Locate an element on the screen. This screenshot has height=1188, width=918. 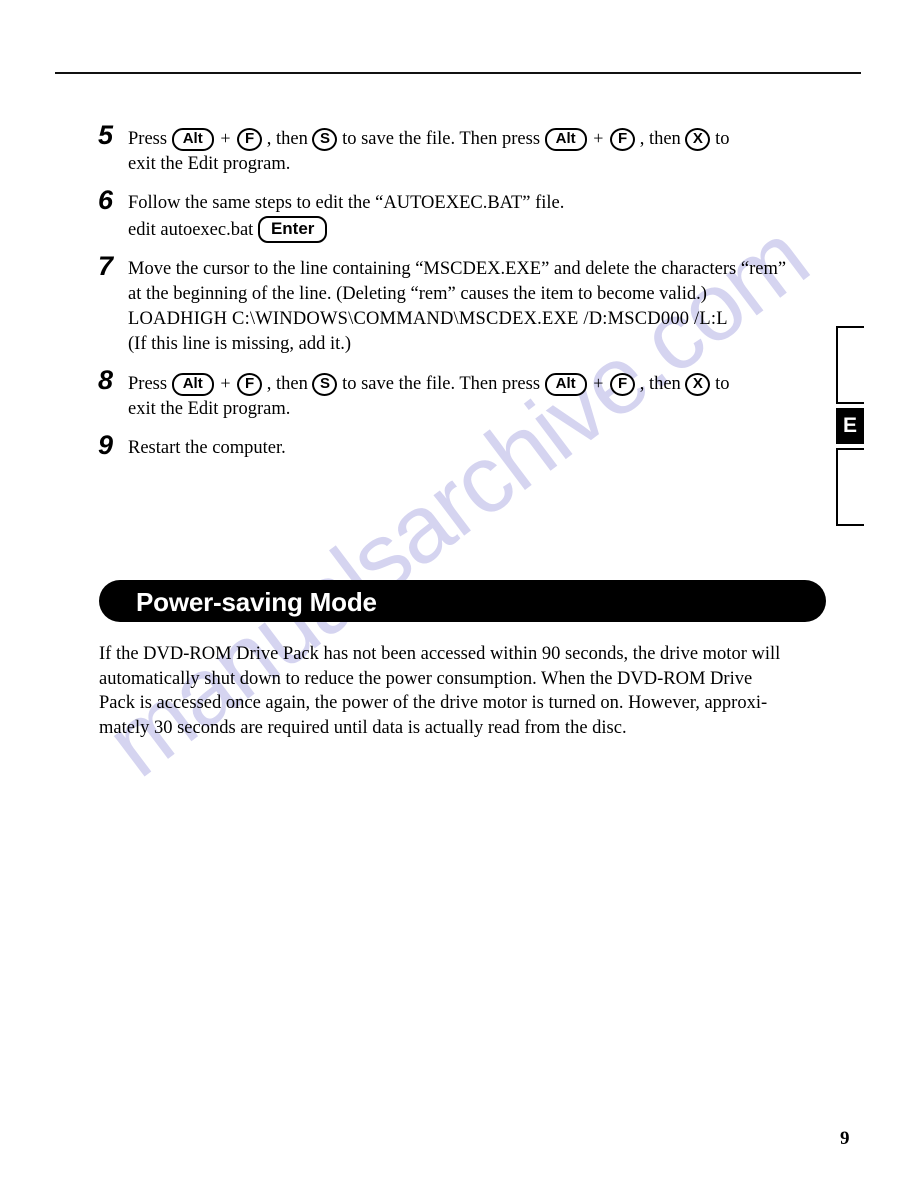
step-number: 5 is located at coordinates (106, 135).